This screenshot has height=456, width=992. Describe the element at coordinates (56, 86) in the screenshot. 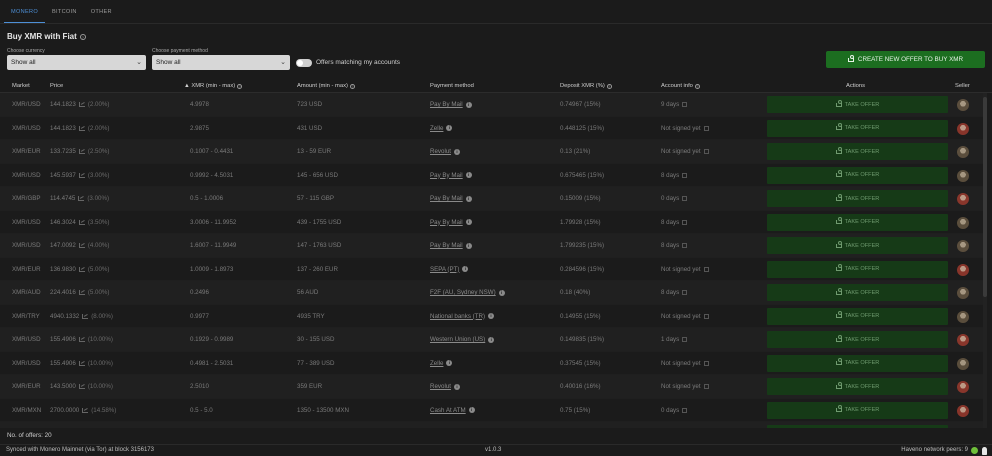

I see `col-price: Price` at that location.